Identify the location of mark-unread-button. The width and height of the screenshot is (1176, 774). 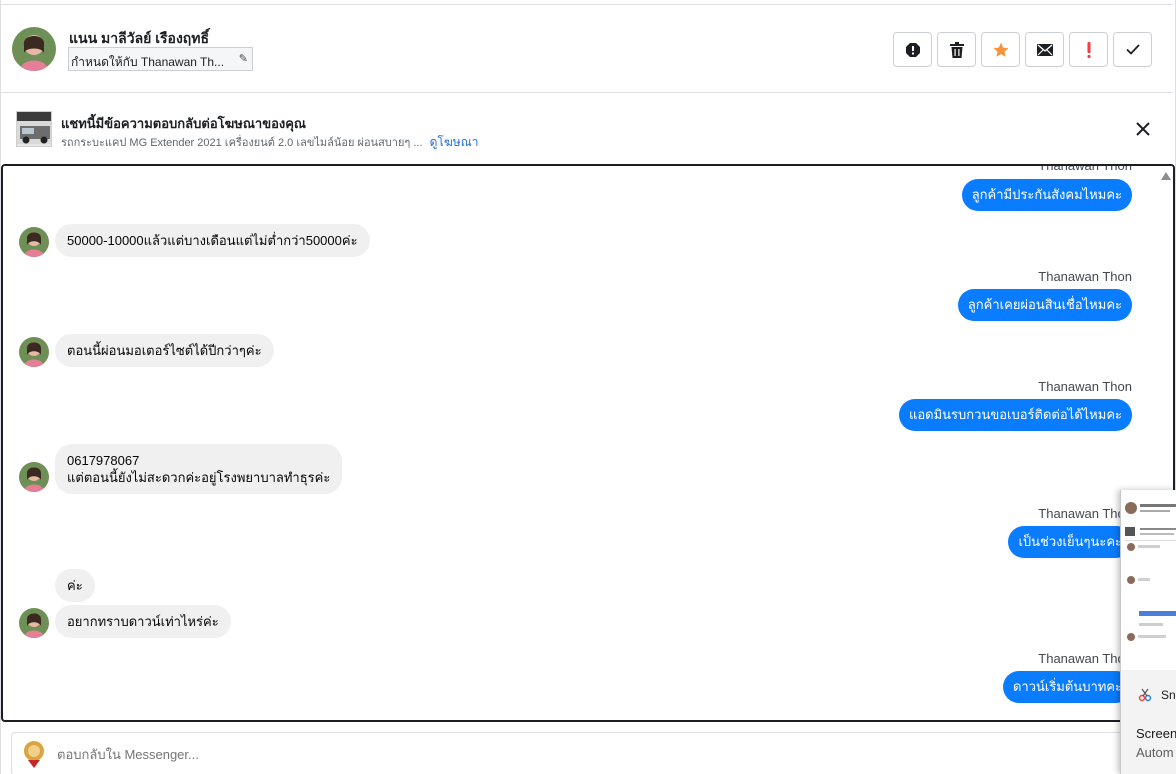
(1044, 49).